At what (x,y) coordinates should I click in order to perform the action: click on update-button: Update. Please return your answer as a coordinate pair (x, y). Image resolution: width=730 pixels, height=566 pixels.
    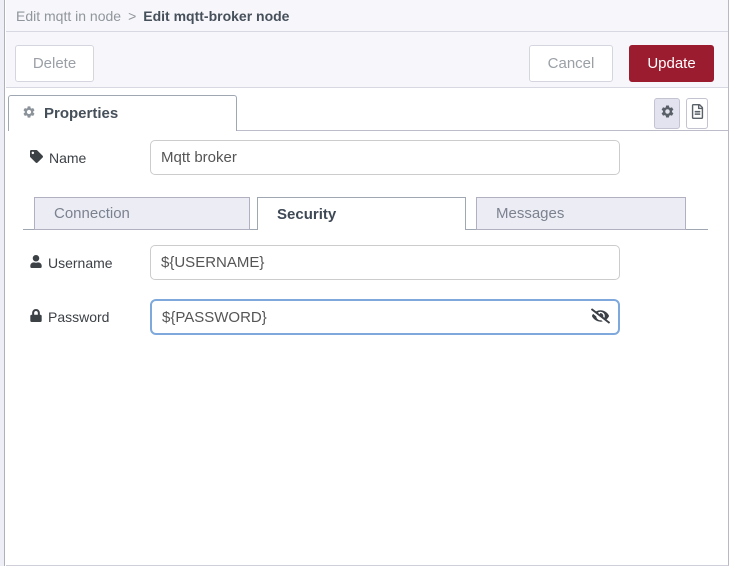
    Looking at the image, I should click on (671, 63).